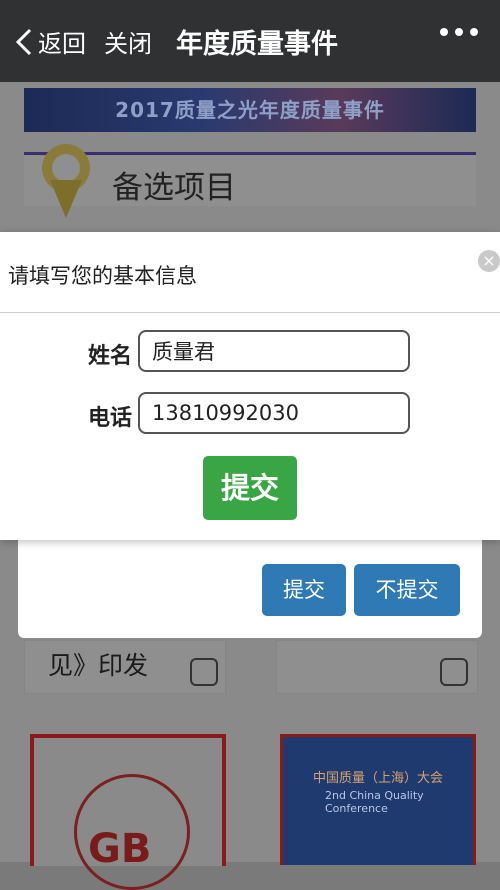 The image size is (500, 890). Describe the element at coordinates (407, 590) in the screenshot. I see `modal-no-submit-button: 不提交` at that location.